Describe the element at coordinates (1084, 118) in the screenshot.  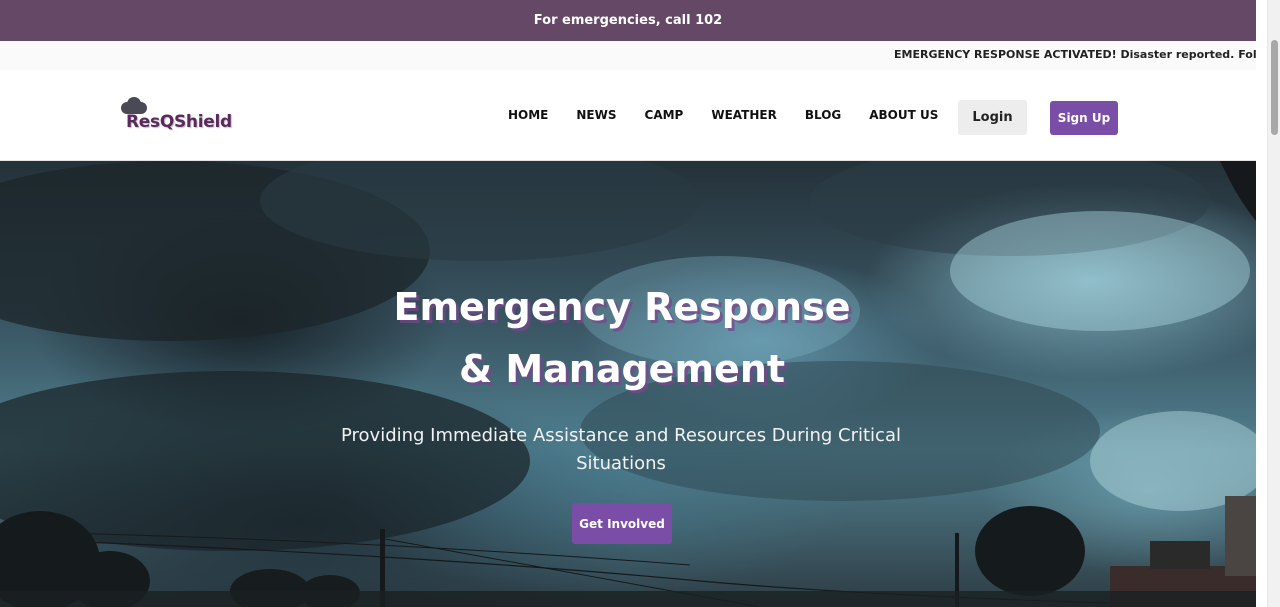
I see `sign-up-button: Sign Up` at that location.